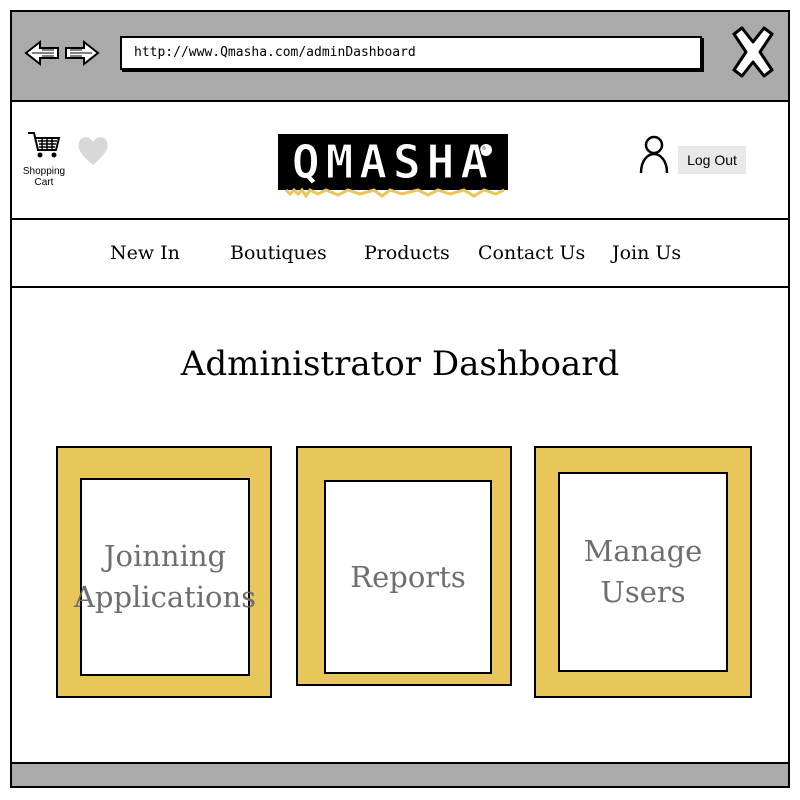  I want to click on logout-button: Log Out, so click(712, 160).